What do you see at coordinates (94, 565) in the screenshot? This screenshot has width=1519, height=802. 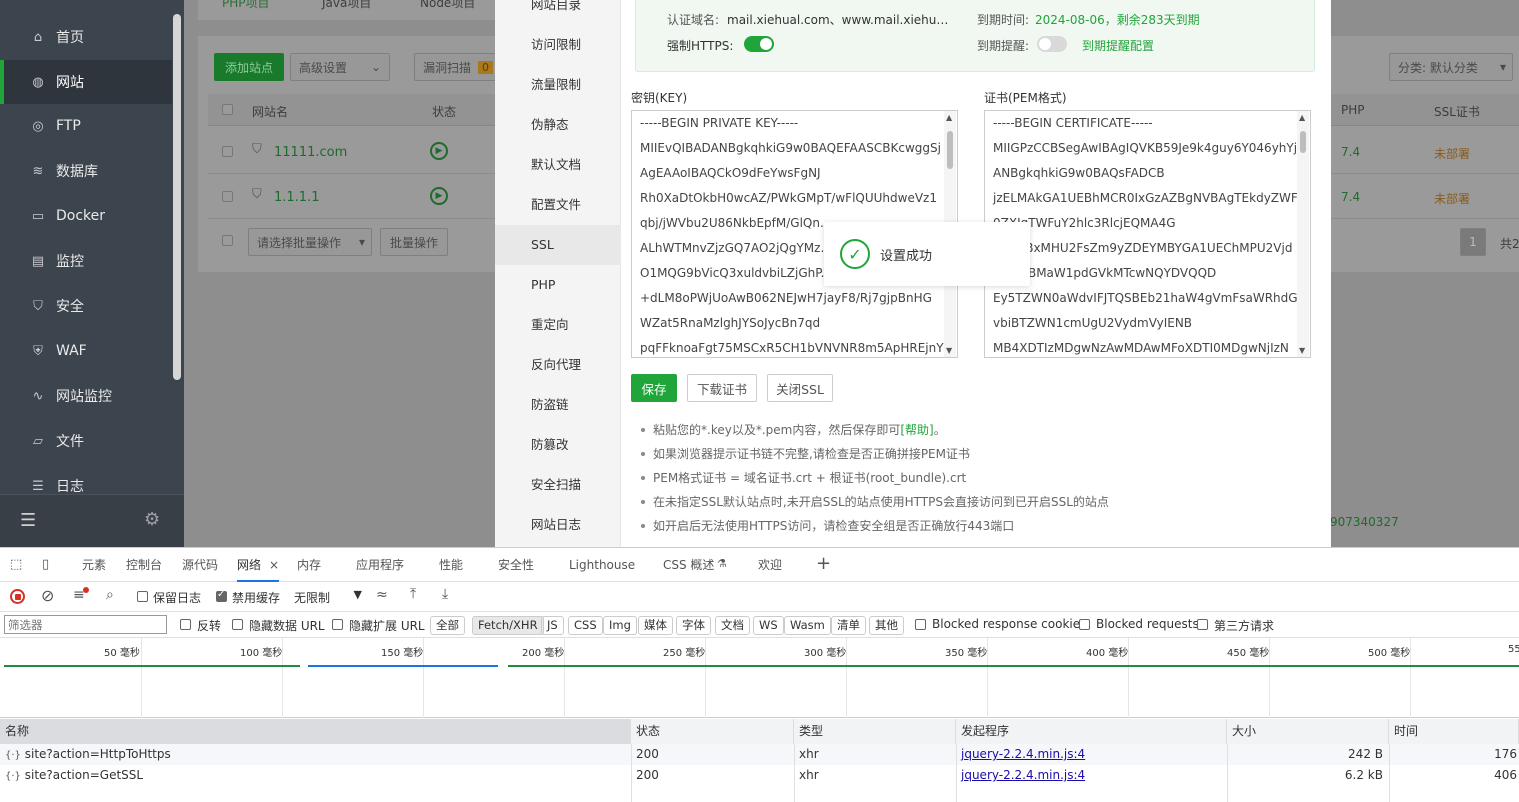 I see `tab-elements: 元素` at bounding box center [94, 565].